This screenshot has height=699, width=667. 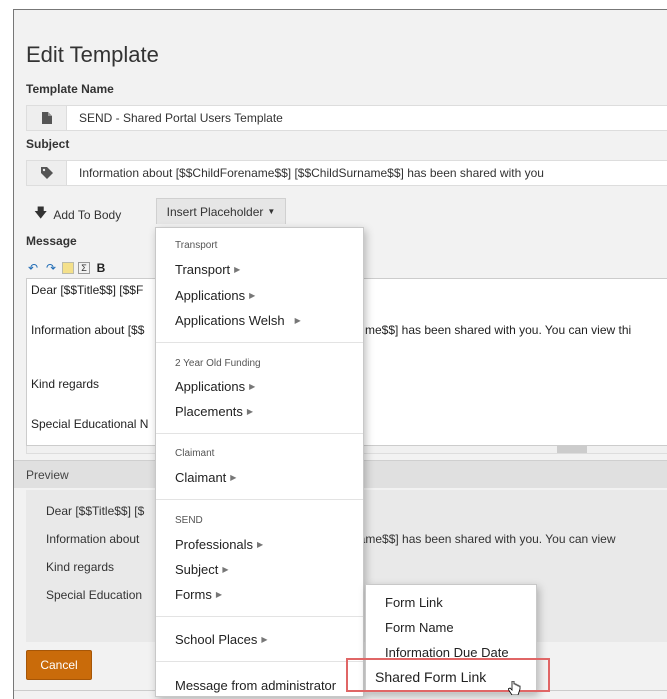 What do you see at coordinates (218, 363) in the screenshot?
I see `dropdown-header-2yo-funding: 2 Year Old Funding` at bounding box center [218, 363].